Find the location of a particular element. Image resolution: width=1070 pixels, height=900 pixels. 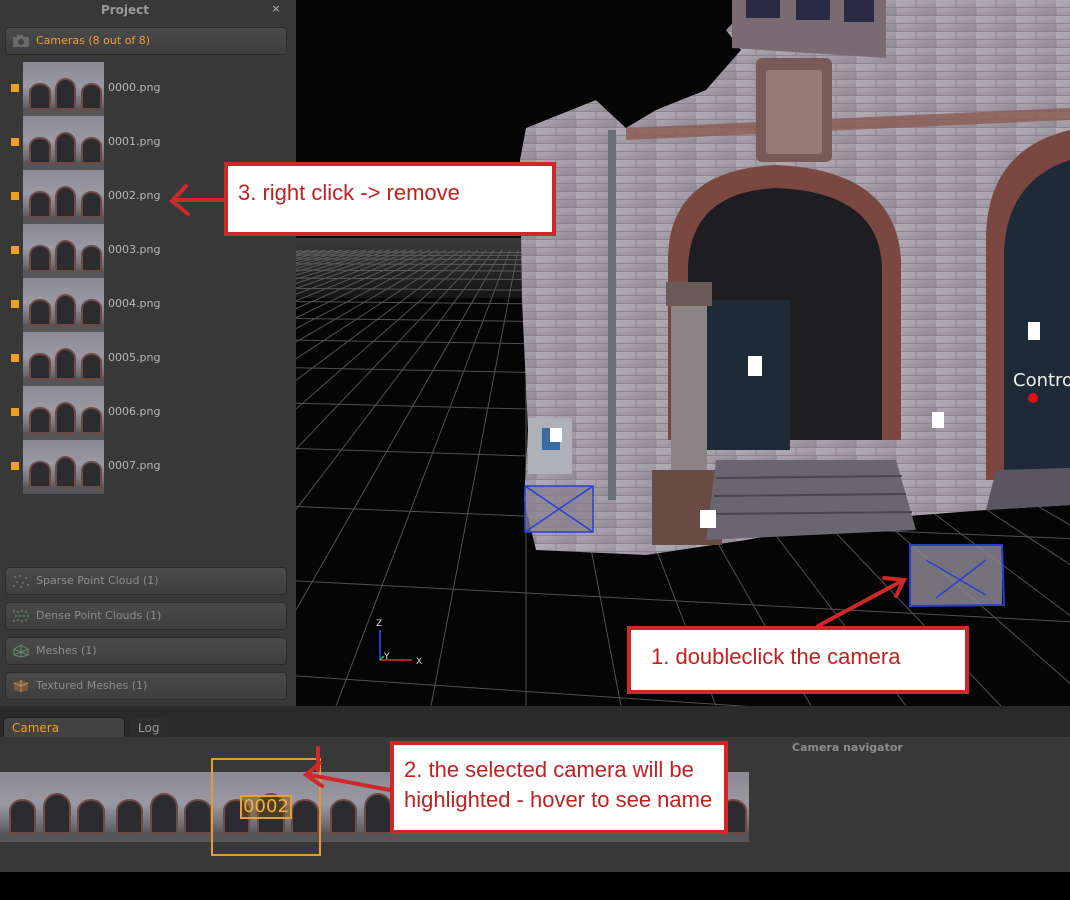

dense-cloud-icon is located at coordinates (21, 616).